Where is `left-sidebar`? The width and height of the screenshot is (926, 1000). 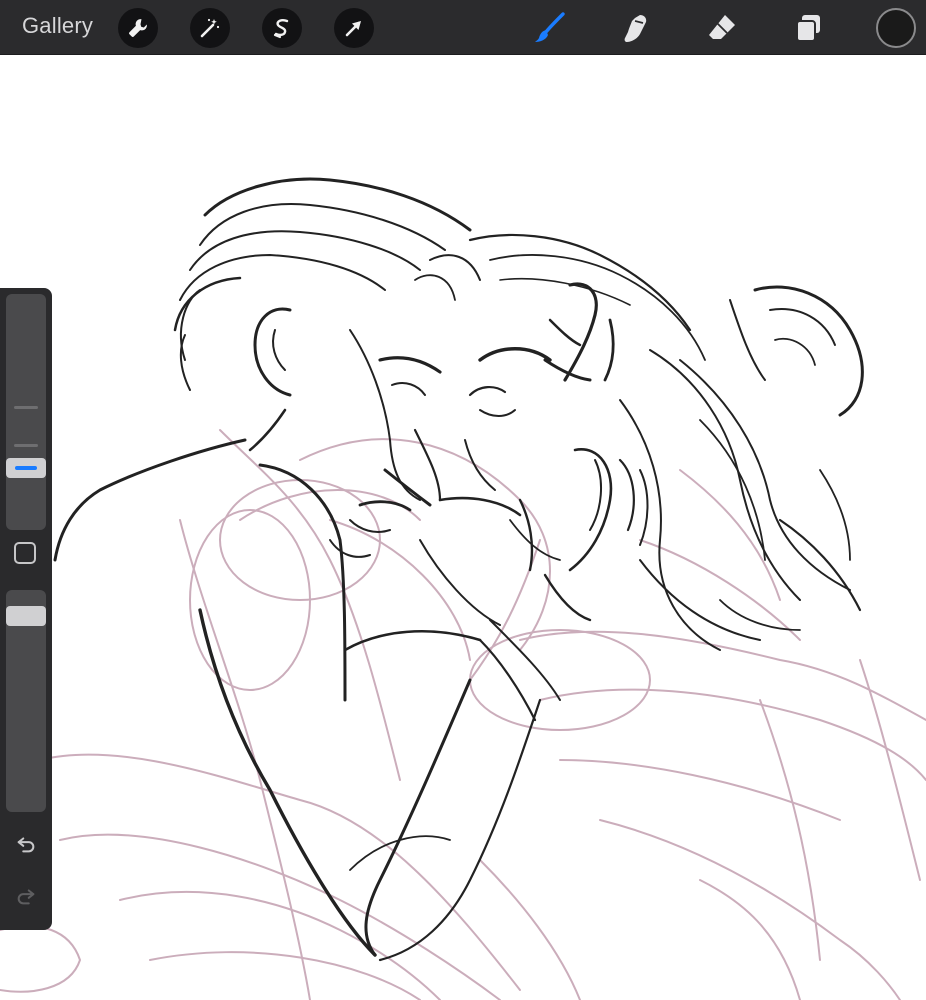 left-sidebar is located at coordinates (26, 609).